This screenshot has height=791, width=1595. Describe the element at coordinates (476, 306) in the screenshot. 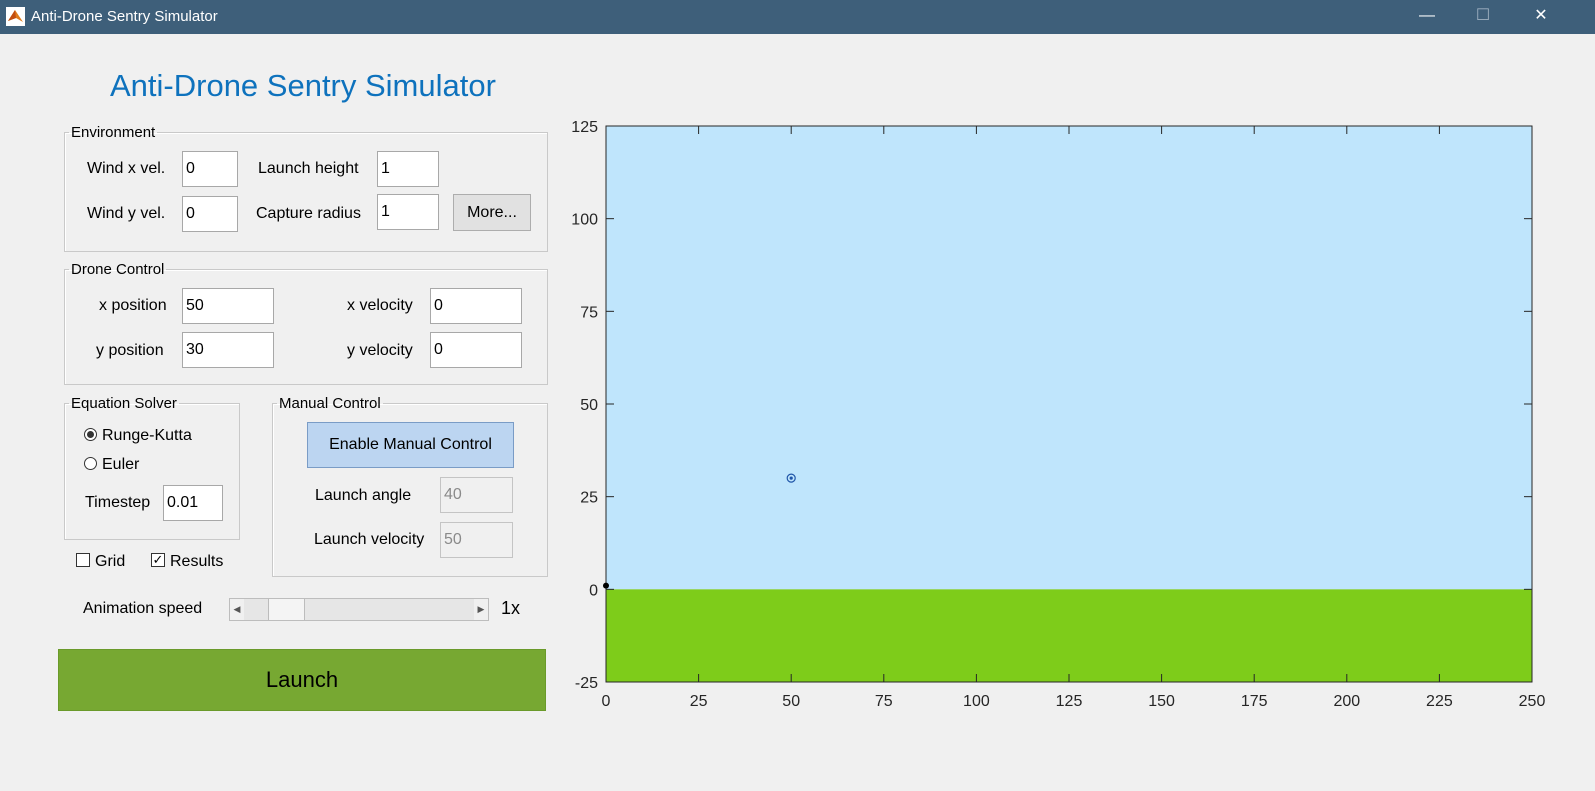

I see `x-velocity-input` at that location.